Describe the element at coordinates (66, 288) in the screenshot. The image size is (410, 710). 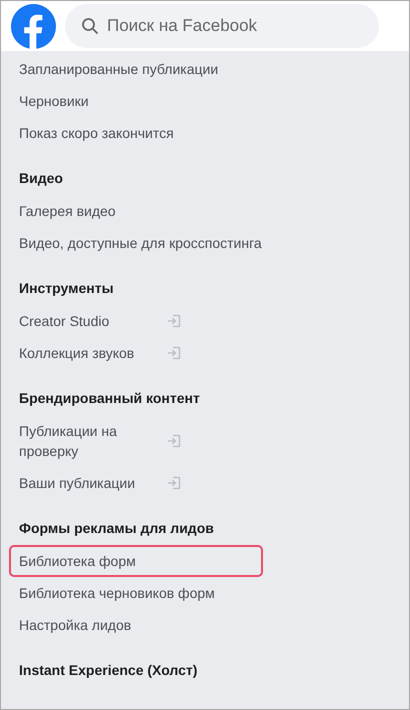
I see `section-heading: Инструменты` at that location.